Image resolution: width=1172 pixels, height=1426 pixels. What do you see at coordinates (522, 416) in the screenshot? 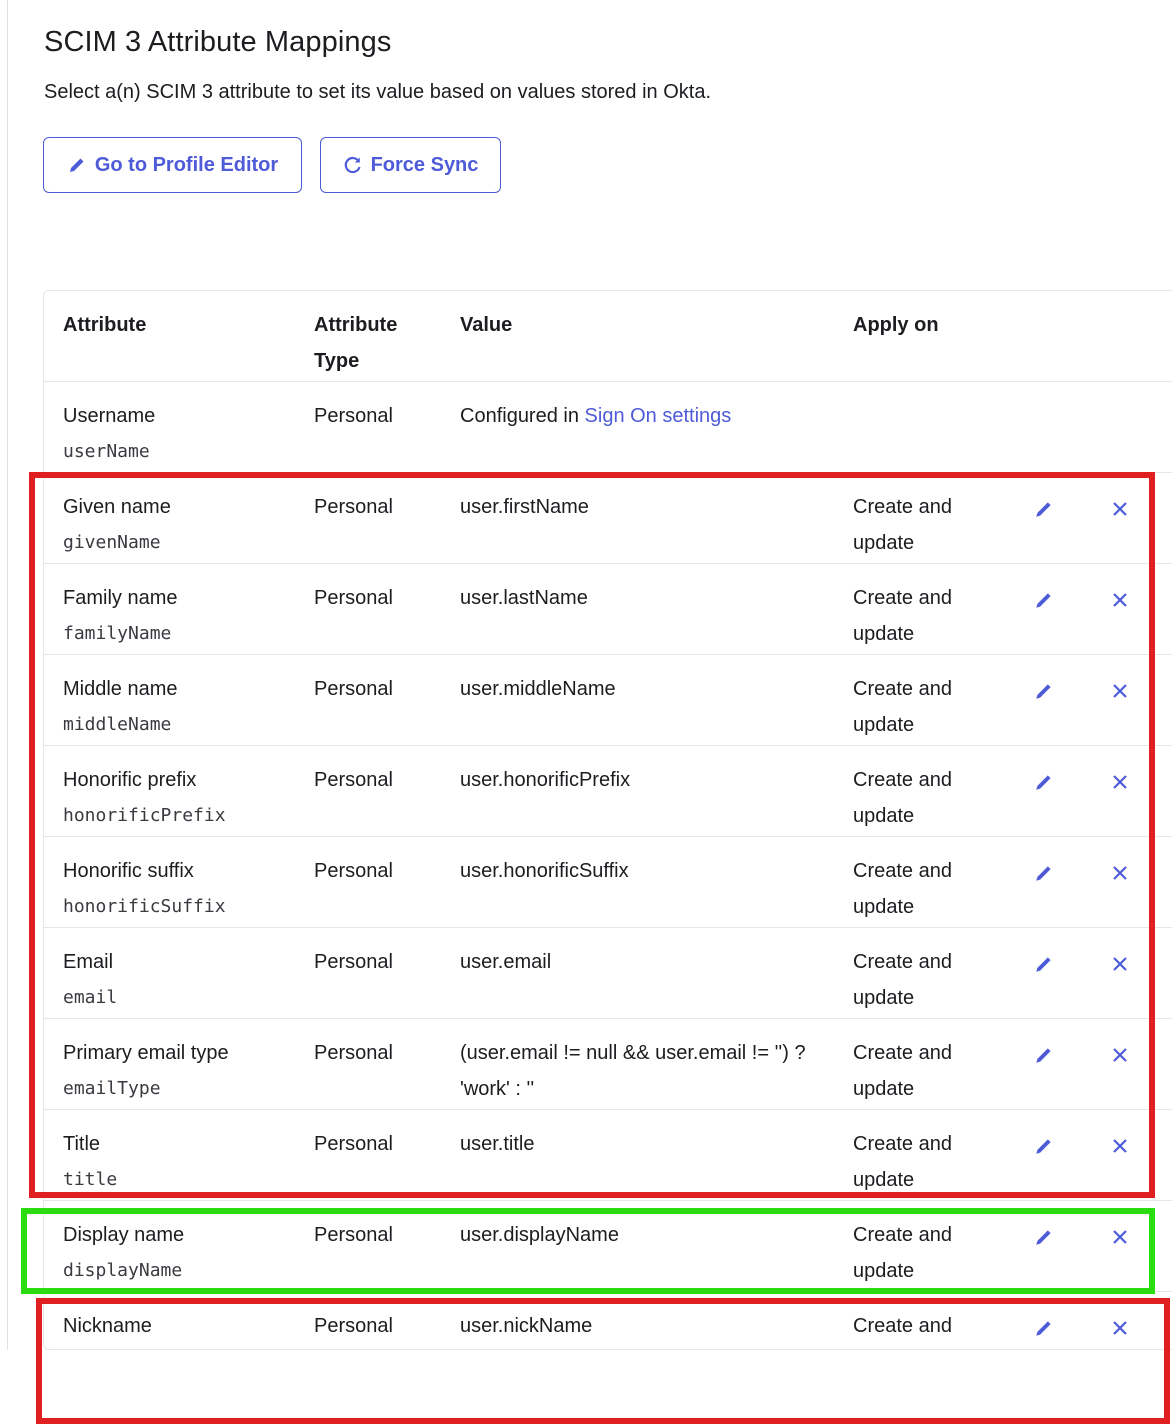
I see `value-prefix: Configured in` at bounding box center [522, 416].